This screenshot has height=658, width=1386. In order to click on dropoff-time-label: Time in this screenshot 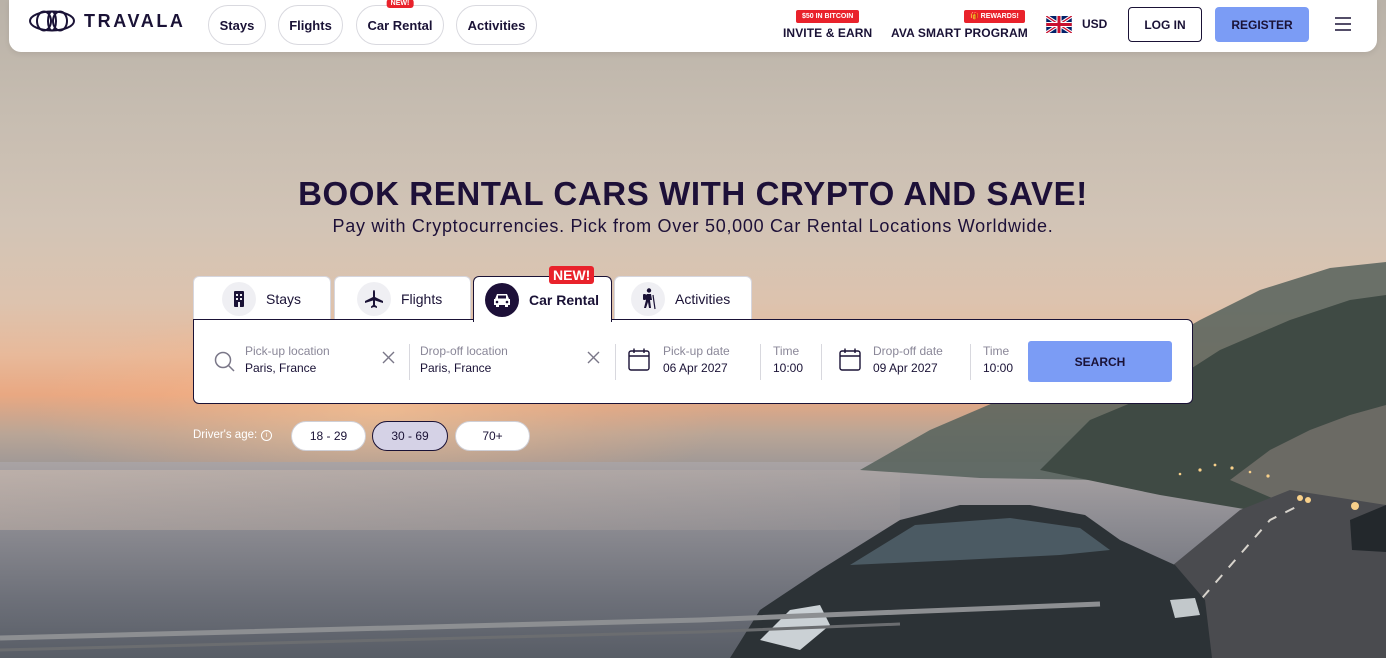, I will do `click(996, 351)`.